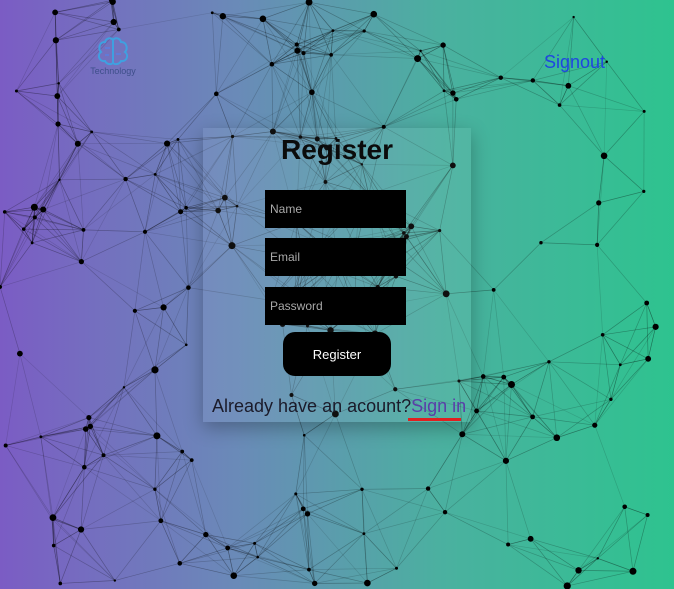  I want to click on account-prompt: Already have an acount?Sign in, so click(339, 406).